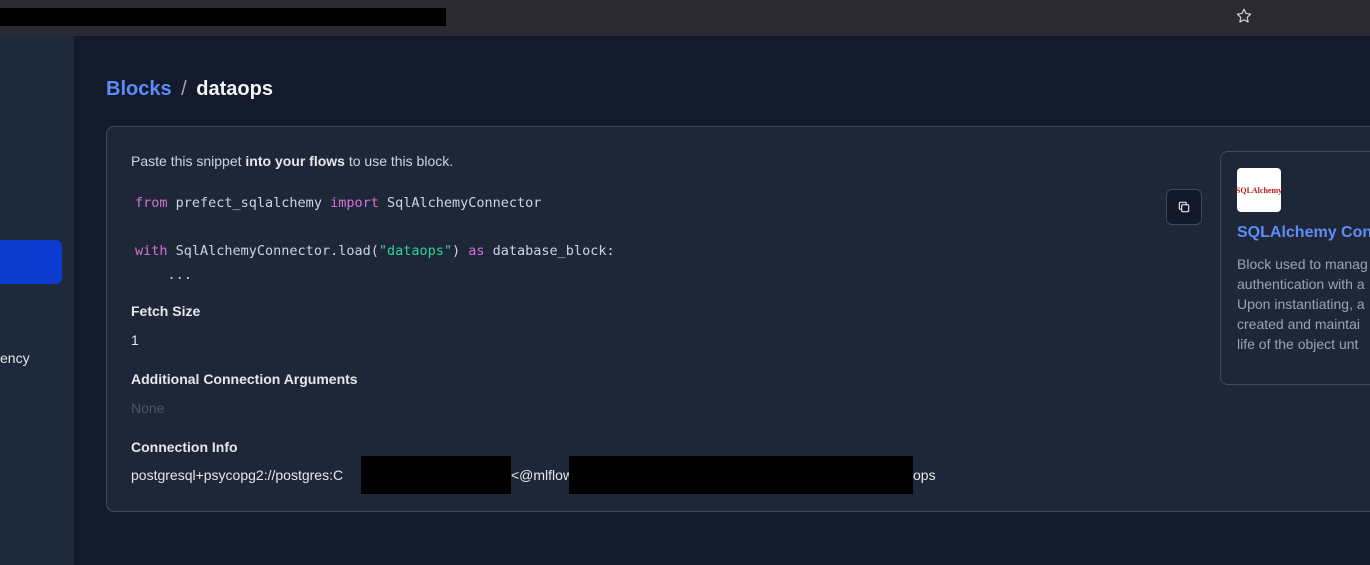 This screenshot has width=1370, height=565. I want to click on intro-text: Paste this snippet, so click(188, 161).